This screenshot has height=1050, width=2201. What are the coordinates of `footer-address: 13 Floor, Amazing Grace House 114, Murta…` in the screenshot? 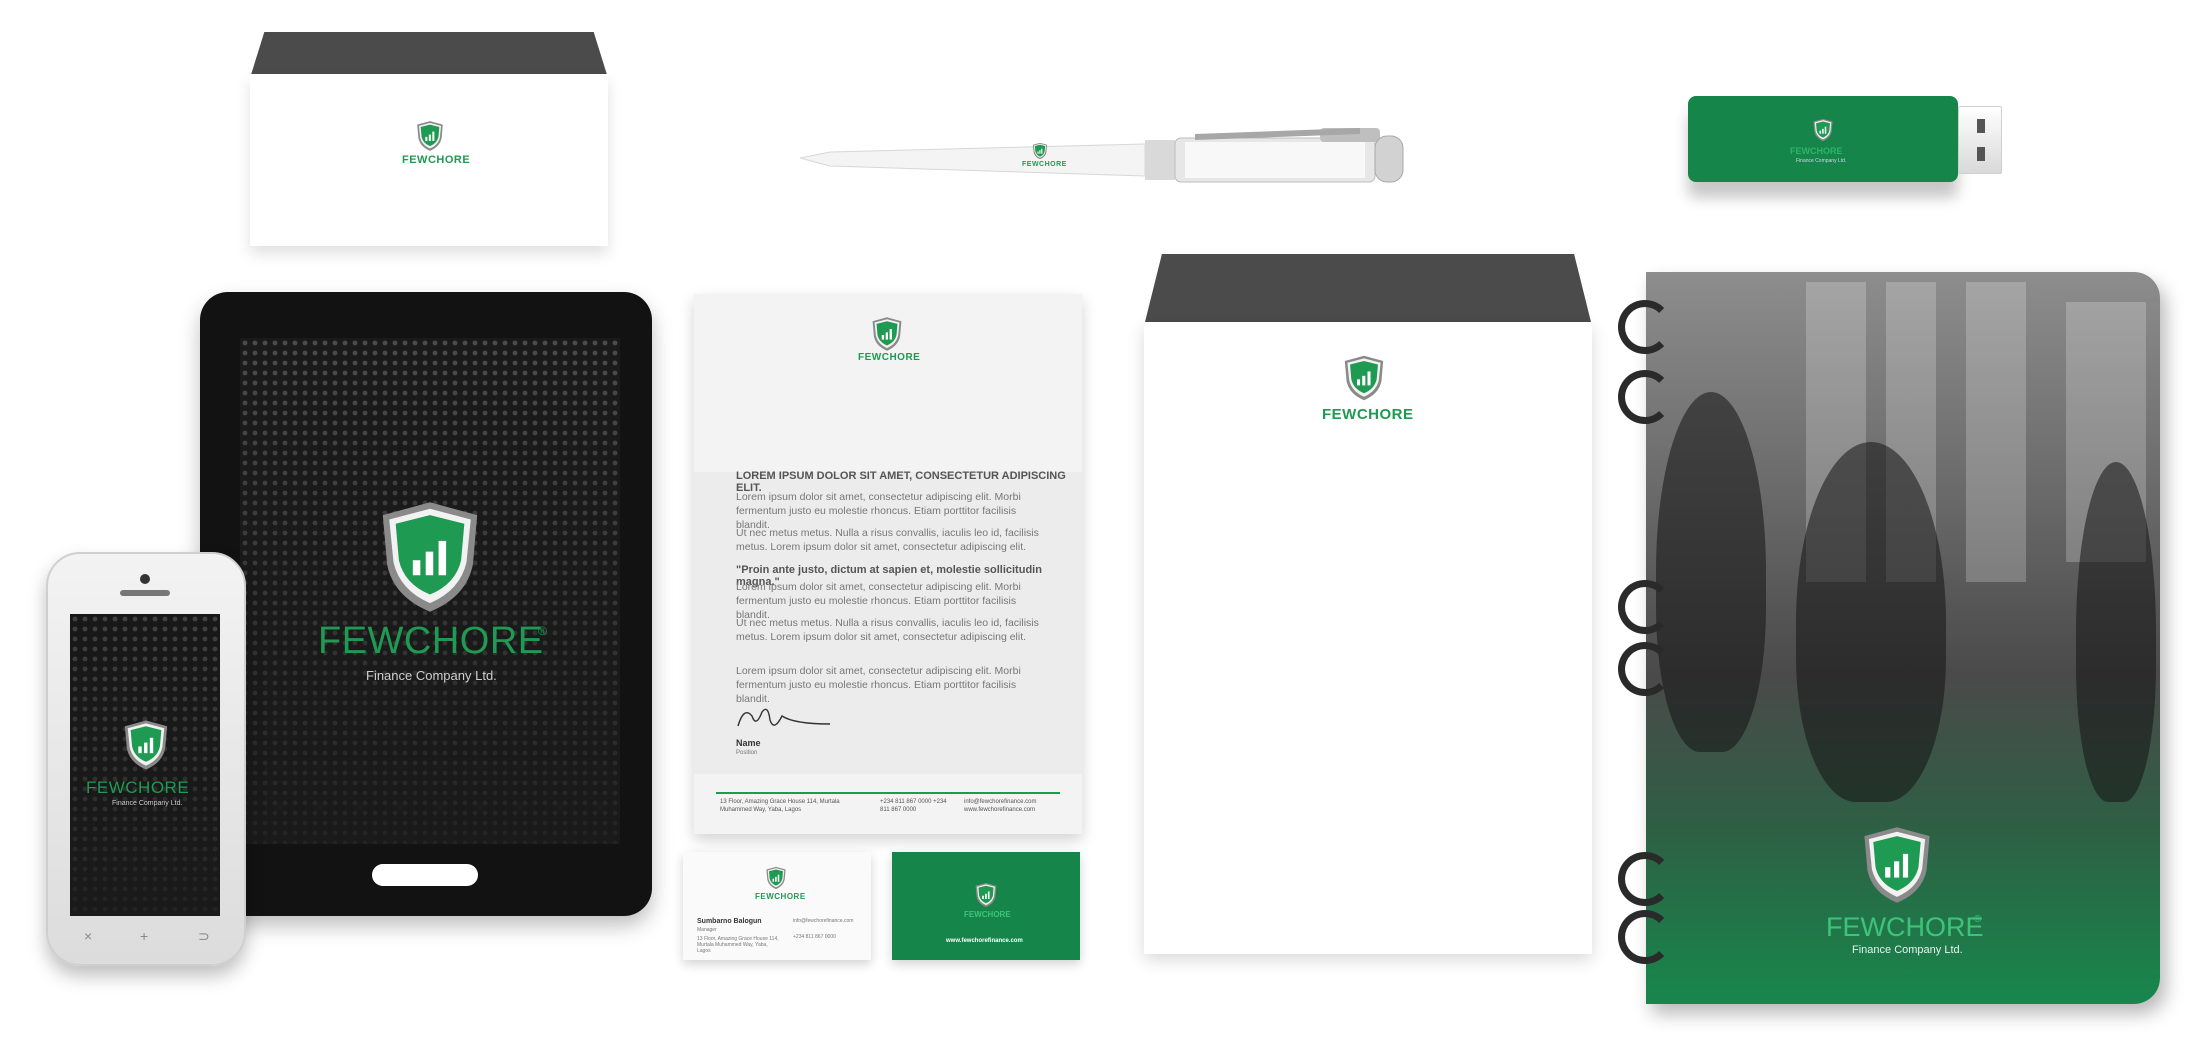 It's located at (780, 806).